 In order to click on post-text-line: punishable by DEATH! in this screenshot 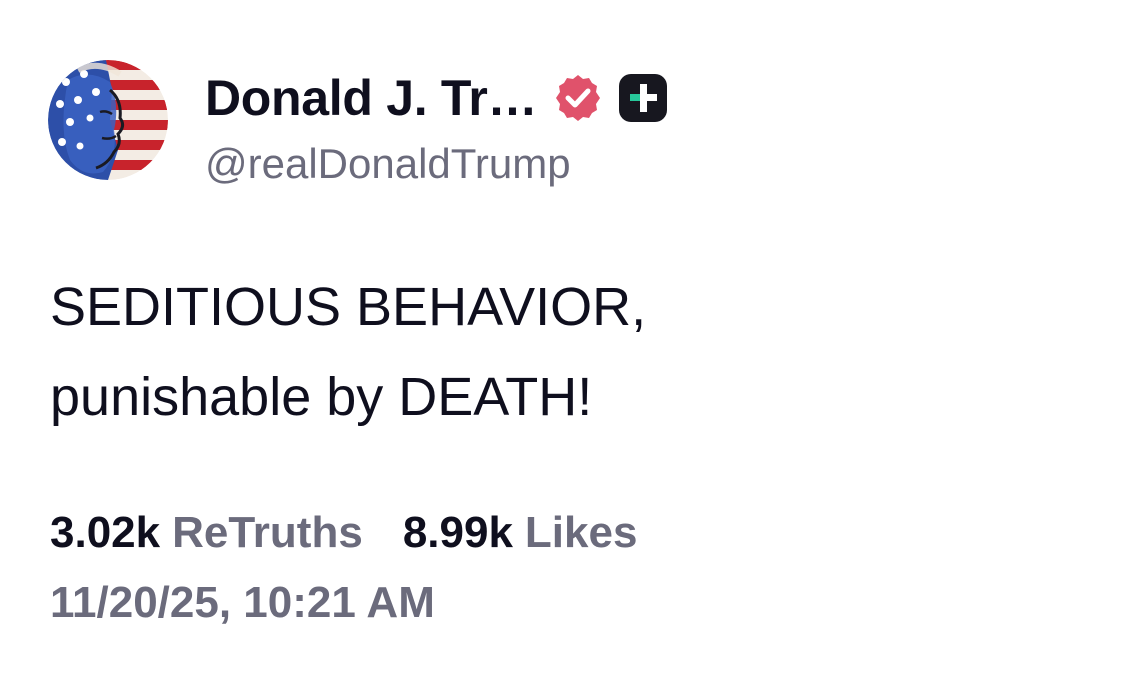, I will do `click(321, 397)`.